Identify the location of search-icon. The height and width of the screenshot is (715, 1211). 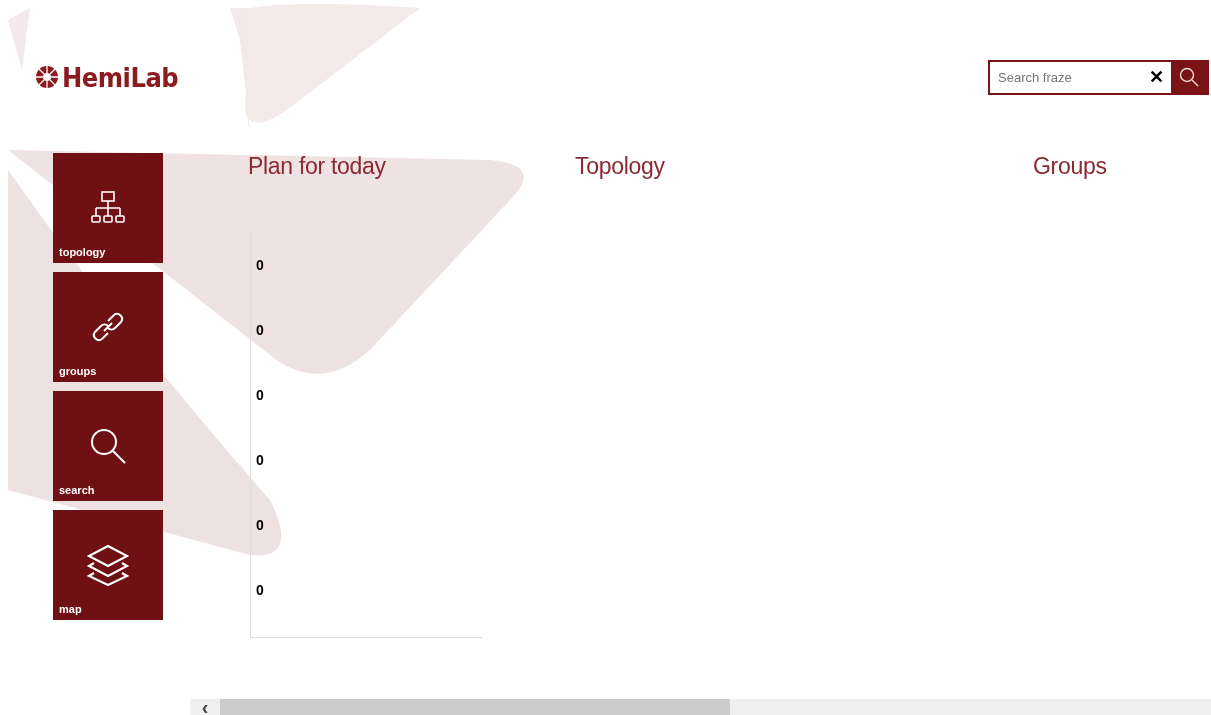
(1189, 77).